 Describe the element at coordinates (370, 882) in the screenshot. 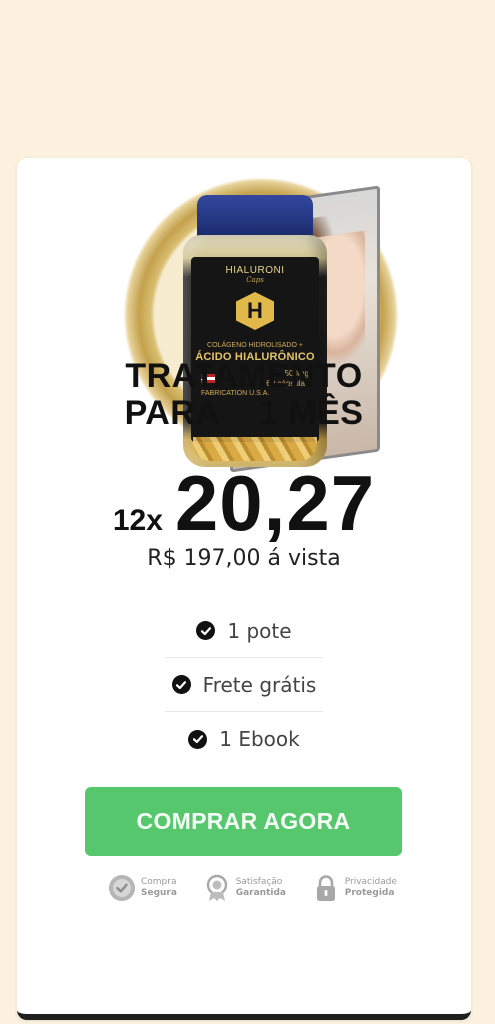

I see `badge-line1: Privacidade` at that location.